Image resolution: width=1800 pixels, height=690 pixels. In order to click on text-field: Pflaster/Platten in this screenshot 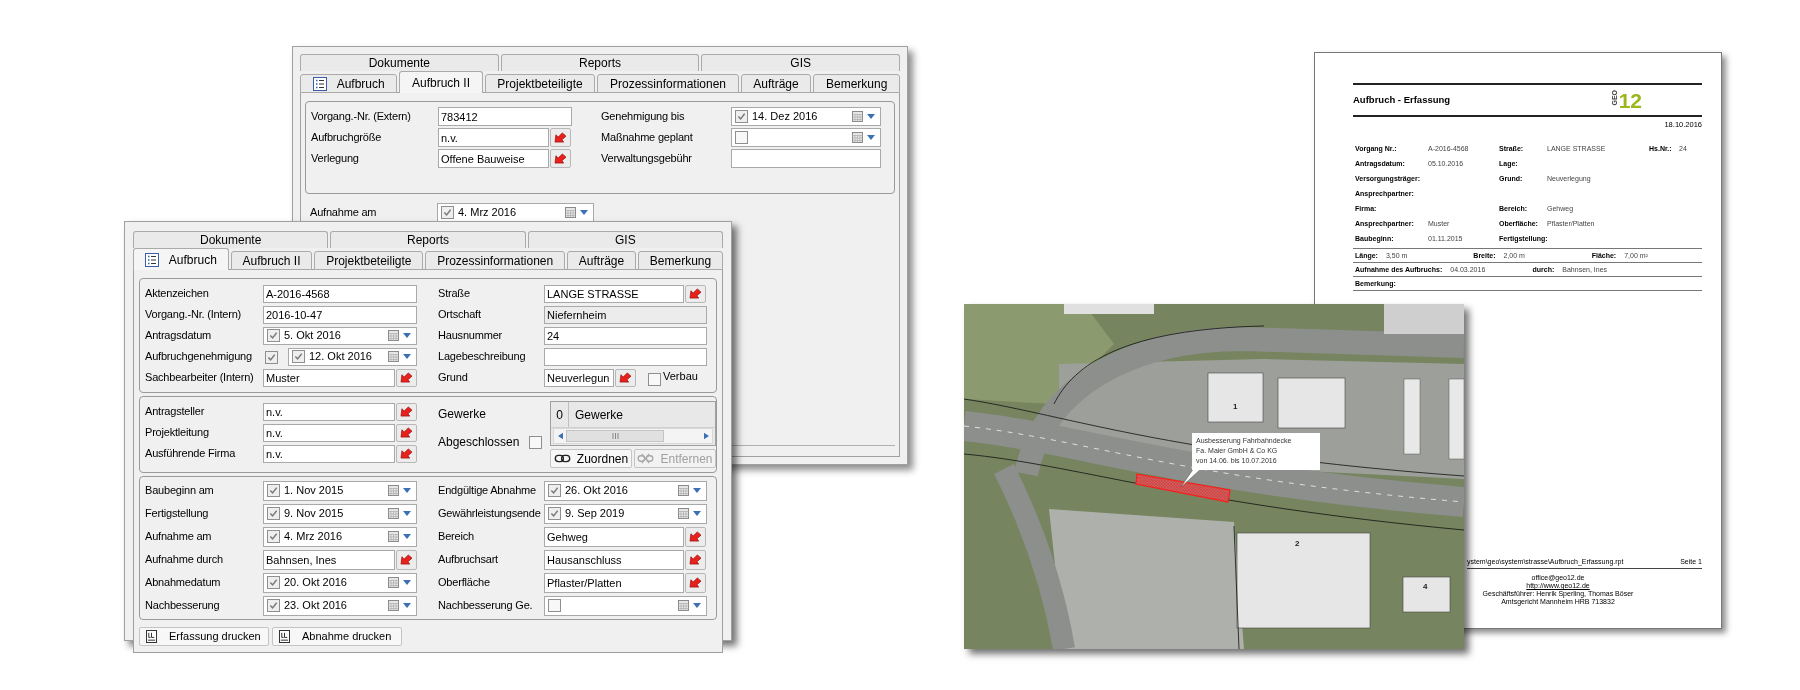, I will do `click(614, 582)`.